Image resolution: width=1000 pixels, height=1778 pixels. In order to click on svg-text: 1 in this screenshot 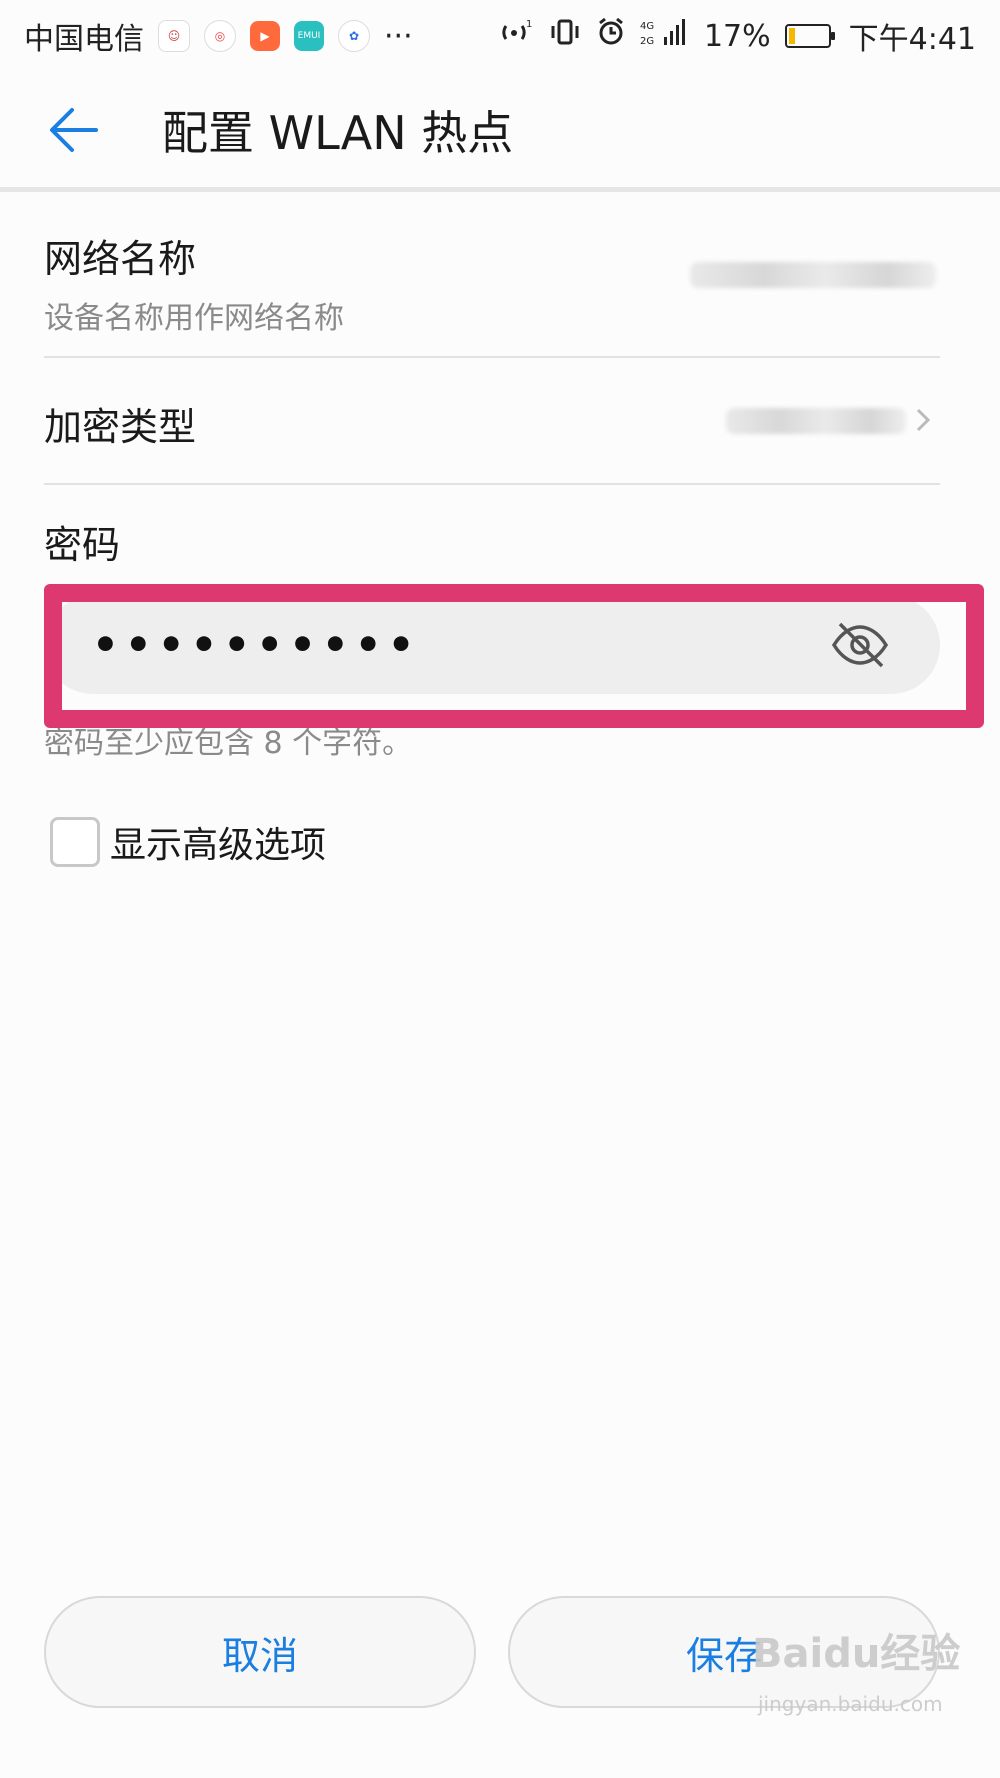, I will do `click(529, 24)`.